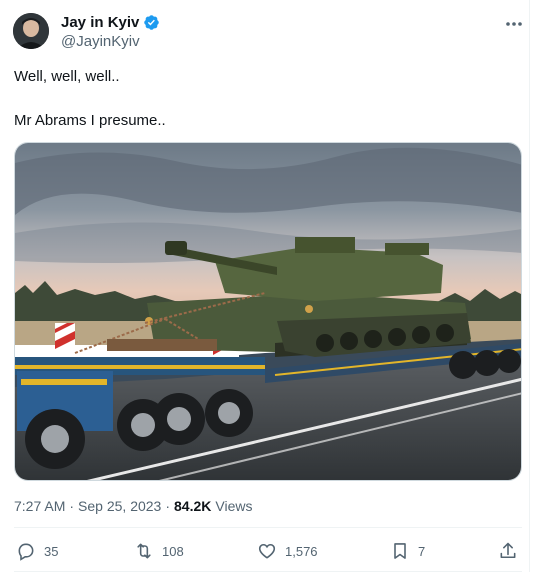  Describe the element at coordinates (90, 120) in the screenshot. I see `tweet-text-line-2: Mr Abrams I presume..` at that location.